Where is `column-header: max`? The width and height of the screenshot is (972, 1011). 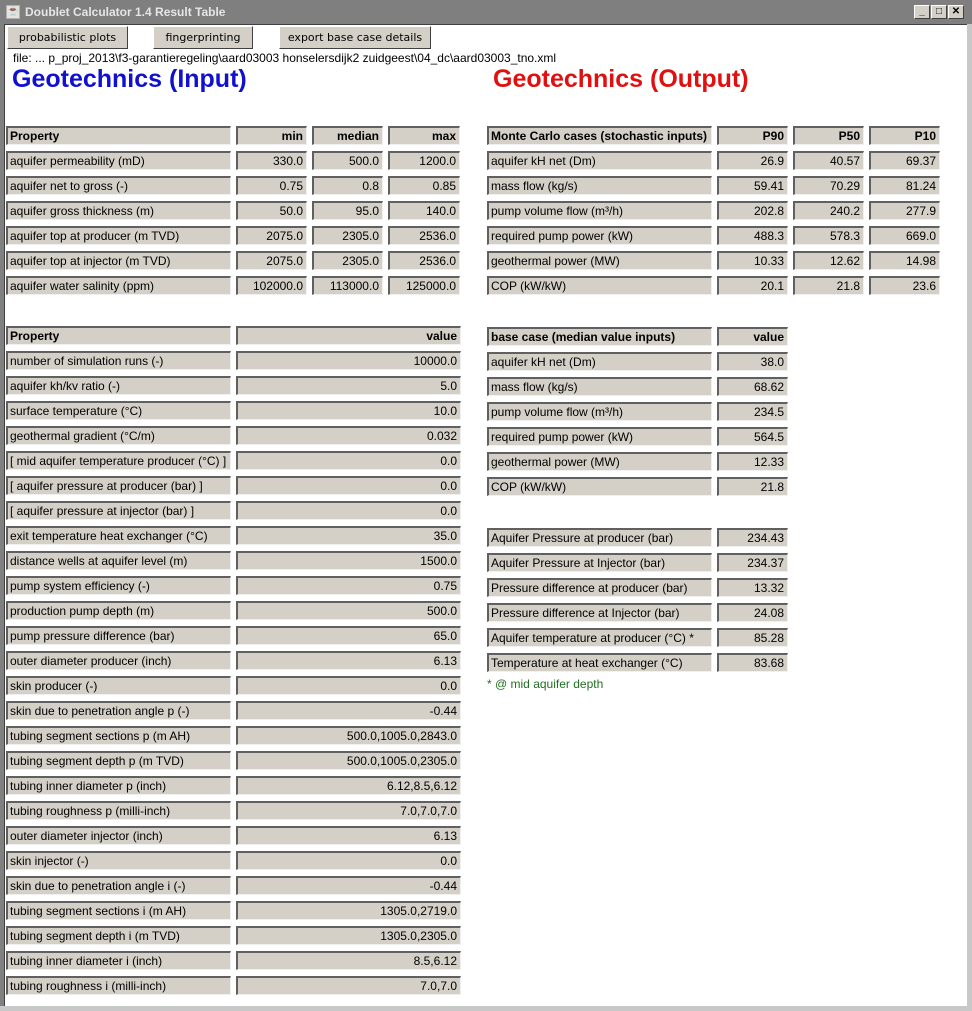
column-header: max is located at coordinates (424, 135).